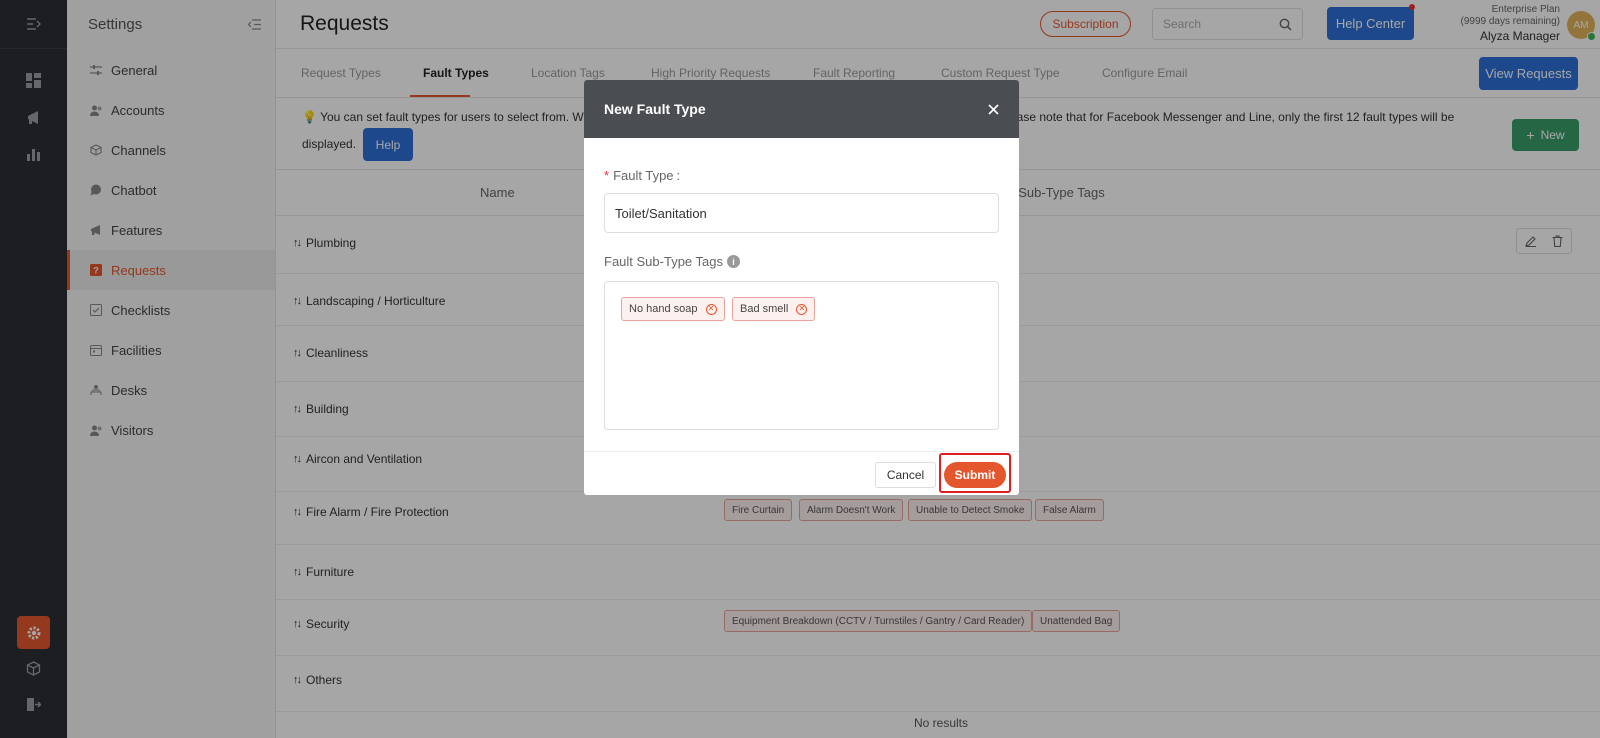 The image size is (1600, 738). I want to click on modal-title: New Fault Type, so click(655, 109).